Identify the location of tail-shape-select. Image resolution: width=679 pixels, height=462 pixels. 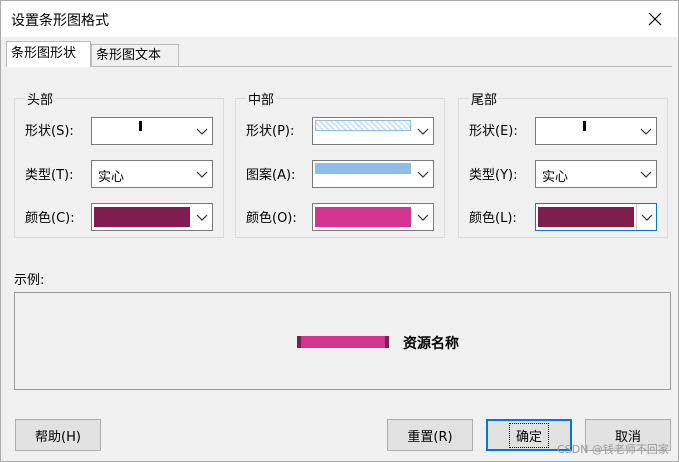
(596, 131).